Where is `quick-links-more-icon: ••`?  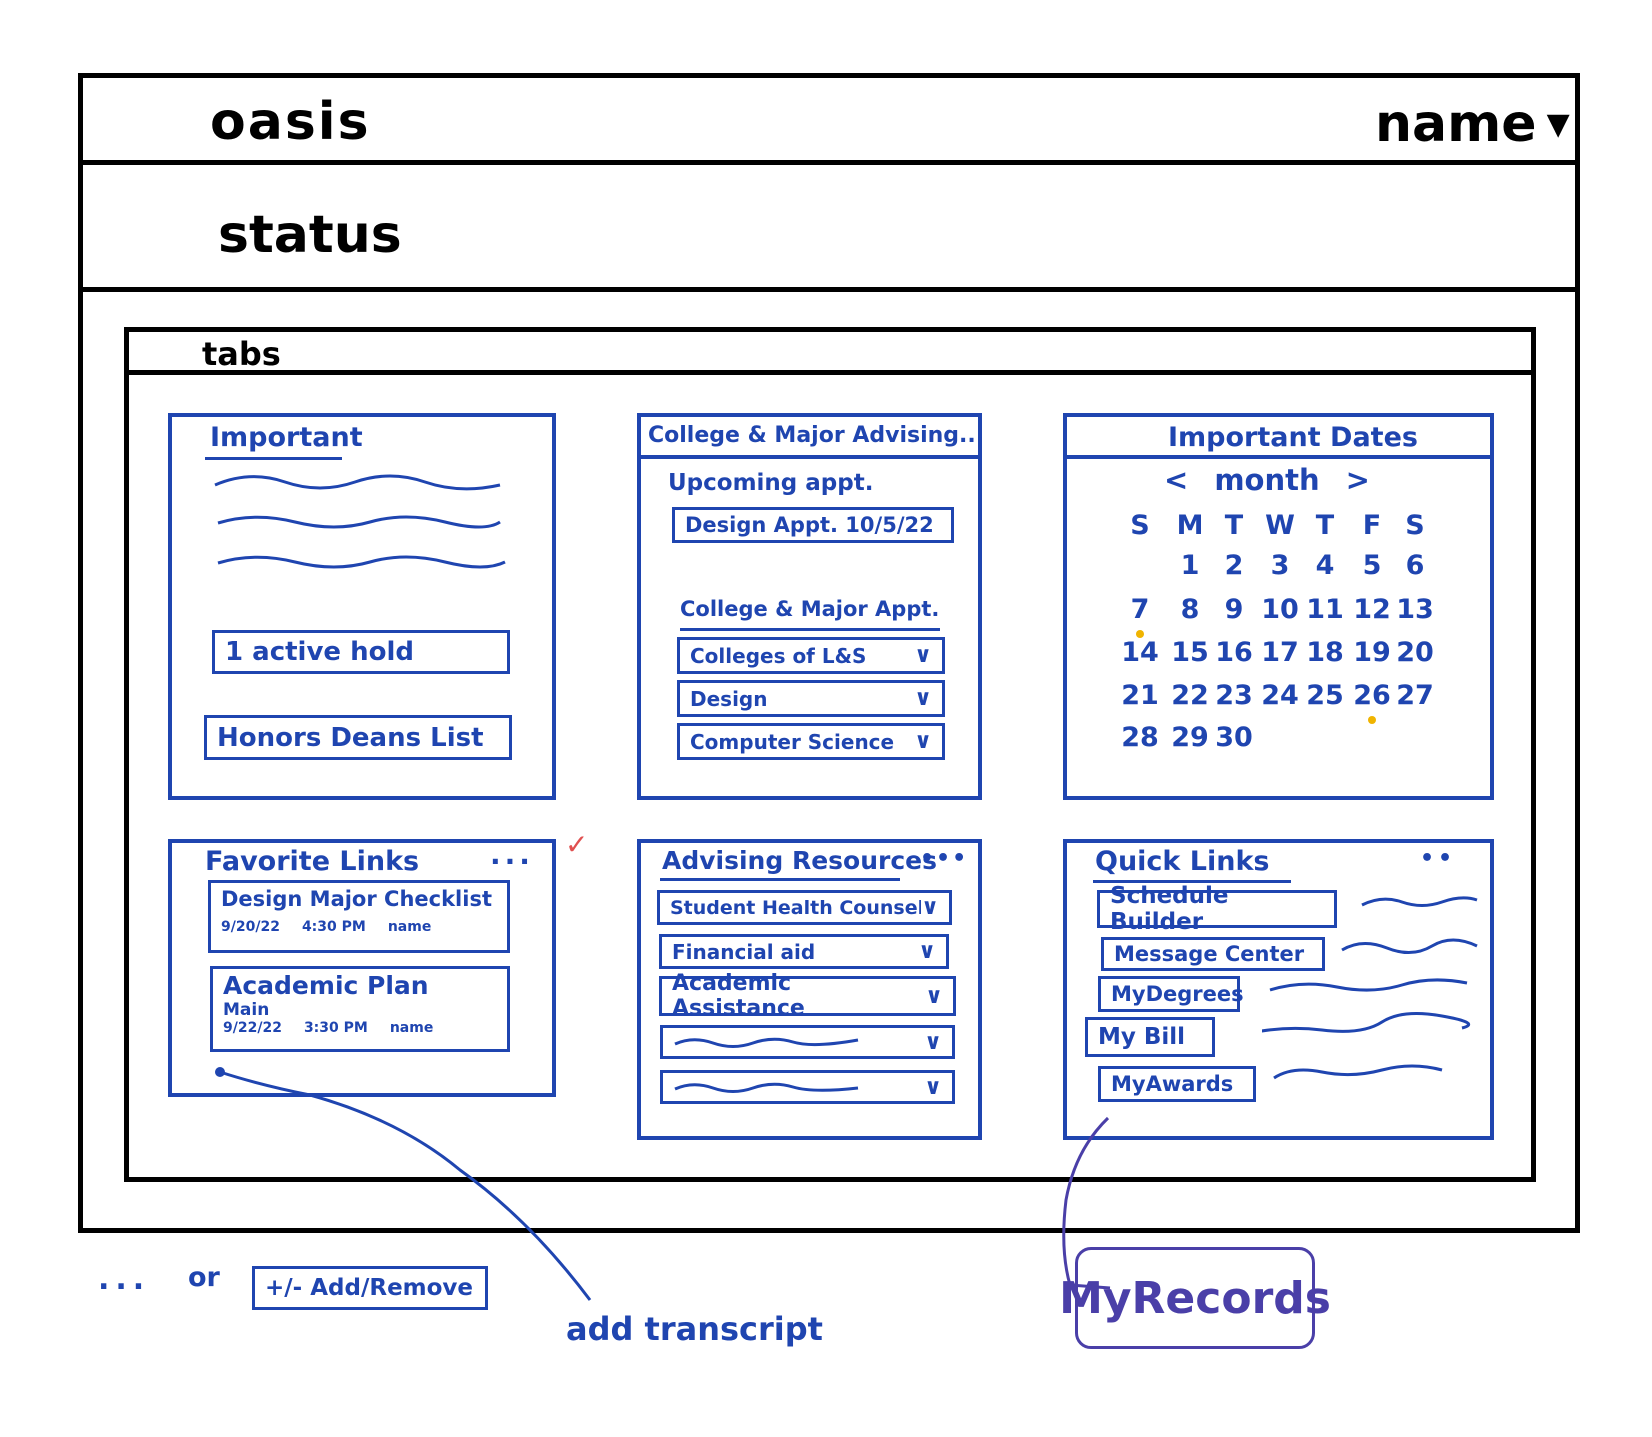 quick-links-more-icon: •• is located at coordinates (1438, 858).